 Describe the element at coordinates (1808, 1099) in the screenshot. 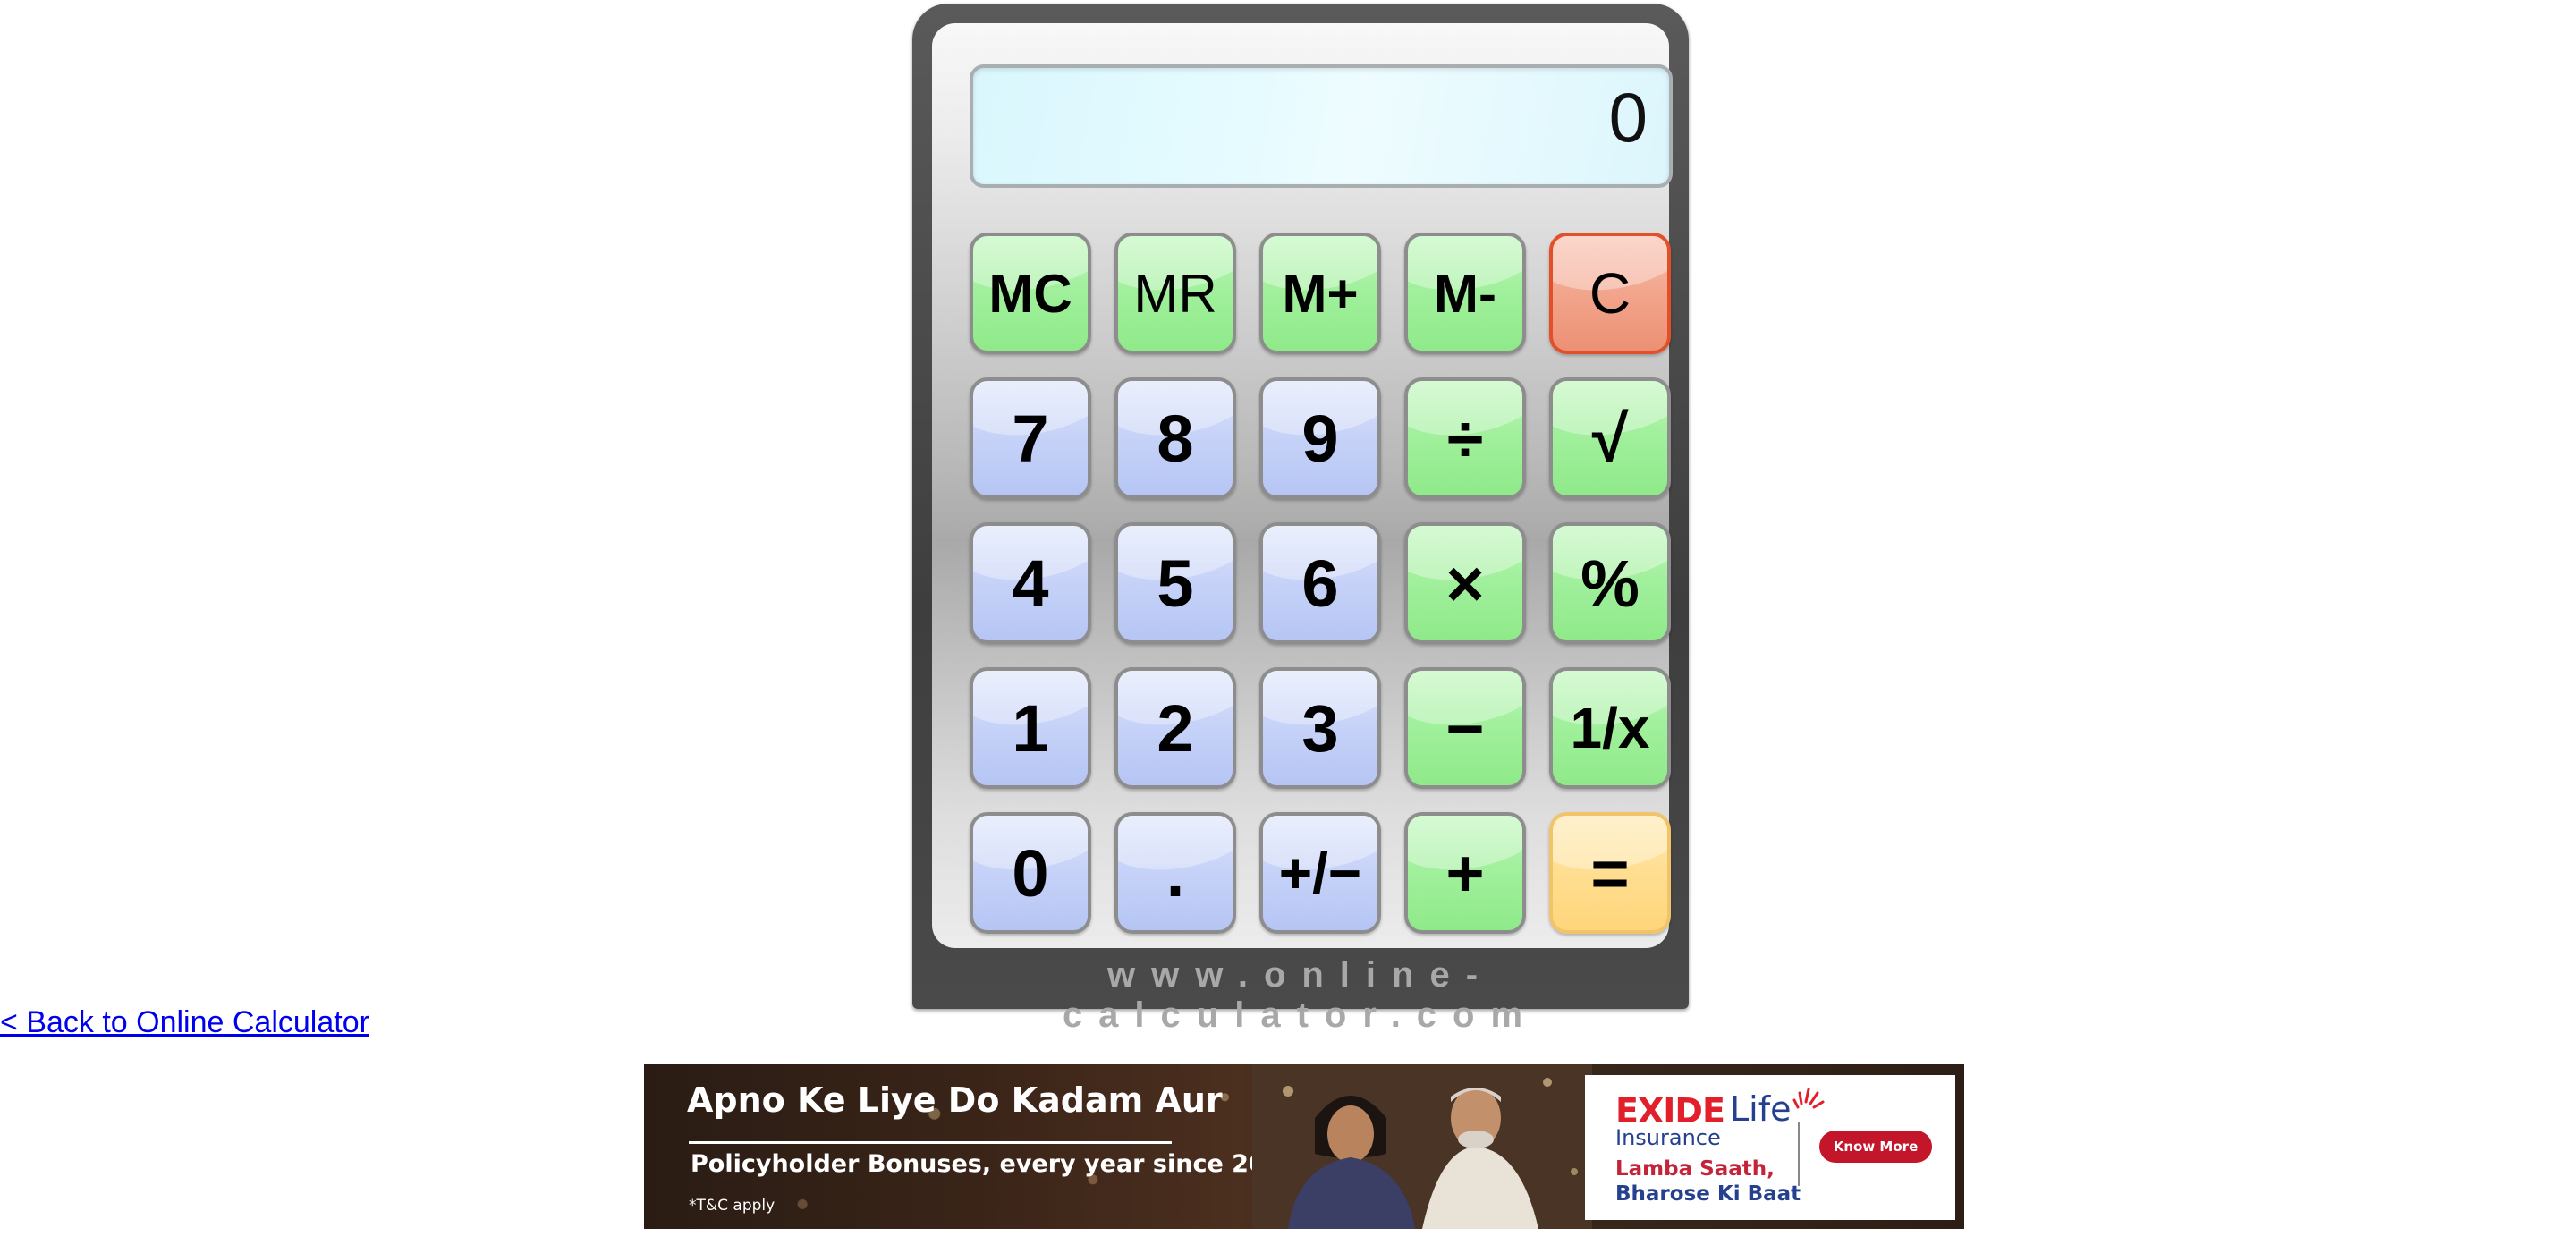

I see `sun-rays-icon` at that location.